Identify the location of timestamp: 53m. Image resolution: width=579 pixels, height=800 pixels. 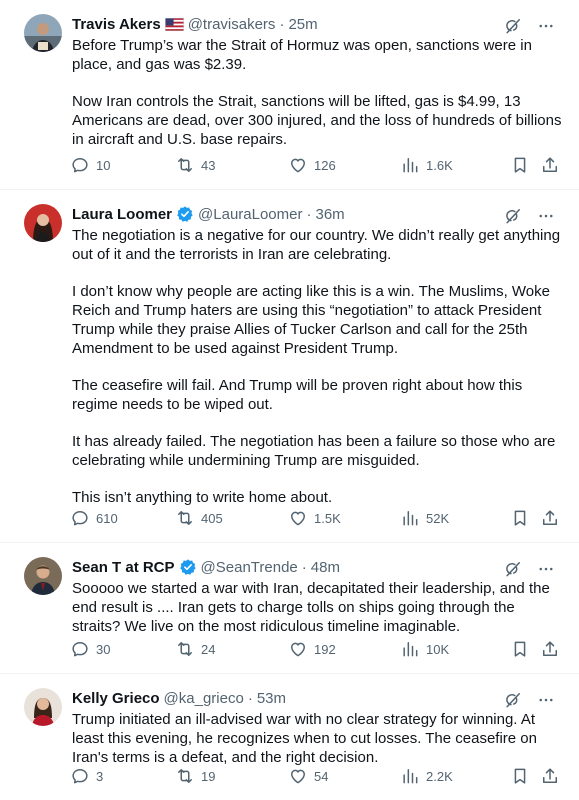
(271, 698).